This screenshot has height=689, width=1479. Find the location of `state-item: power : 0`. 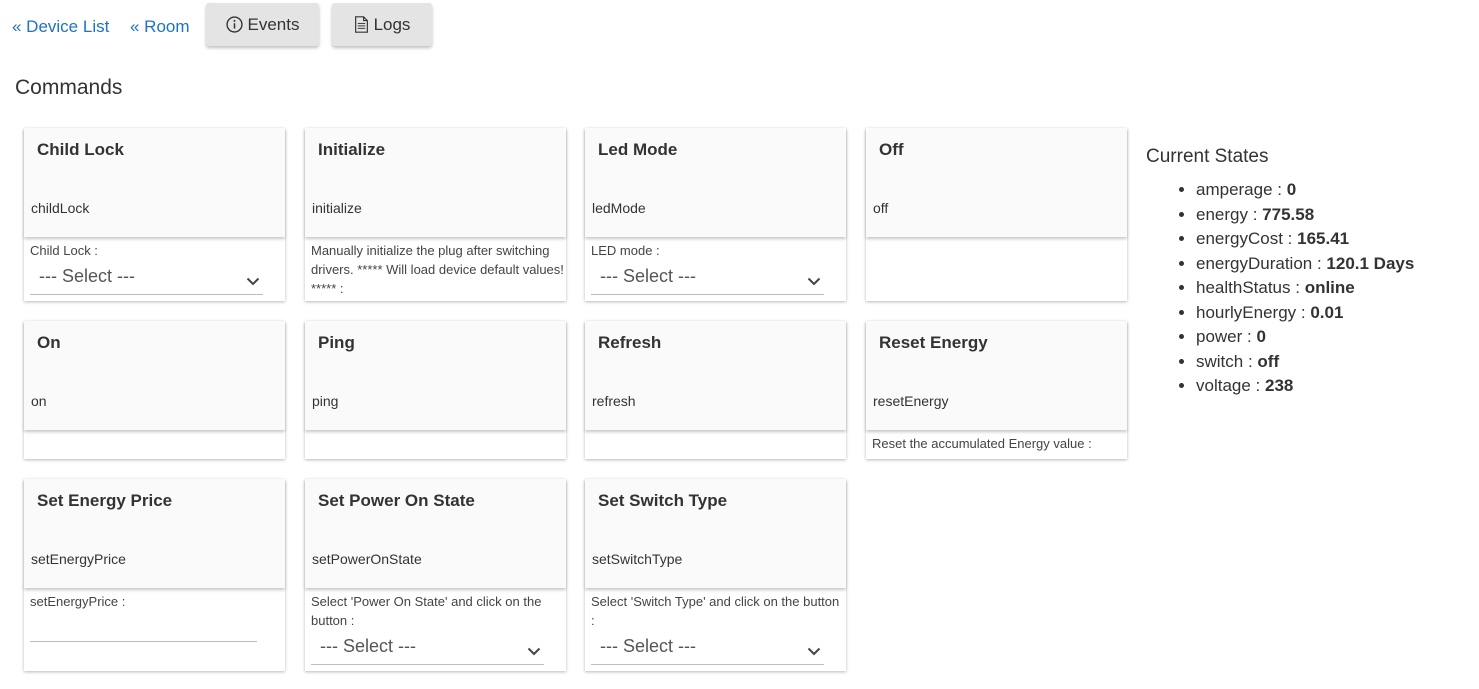

state-item: power : 0 is located at coordinates (1305, 337).